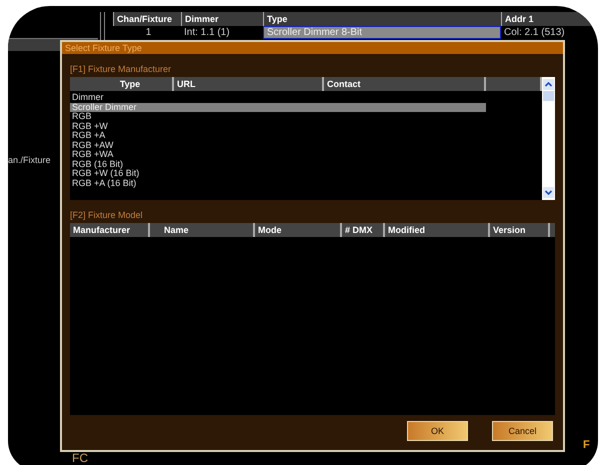  What do you see at coordinates (80, 458) in the screenshot?
I see `panel-label: FC` at bounding box center [80, 458].